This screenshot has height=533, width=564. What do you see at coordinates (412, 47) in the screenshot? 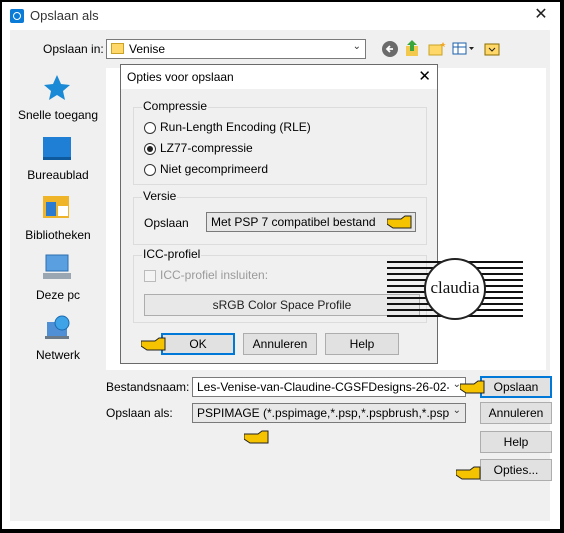
I see `up-folder-icon` at bounding box center [412, 47].